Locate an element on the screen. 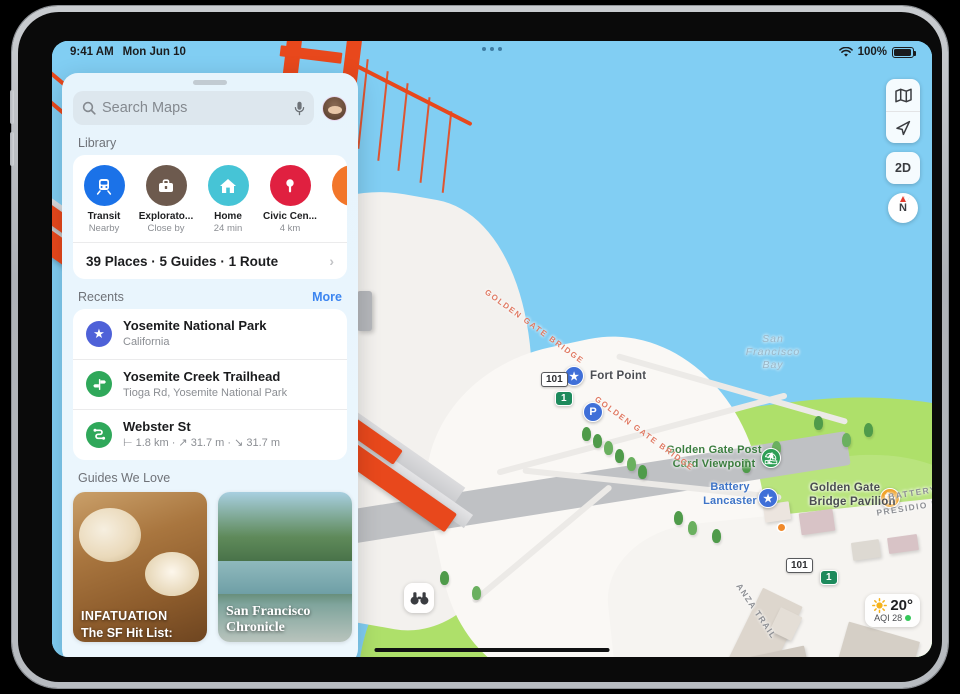 This screenshot has height=694, width=960. guide-card-infatuation: INFATUATION The SF Hit List: is located at coordinates (140, 566).